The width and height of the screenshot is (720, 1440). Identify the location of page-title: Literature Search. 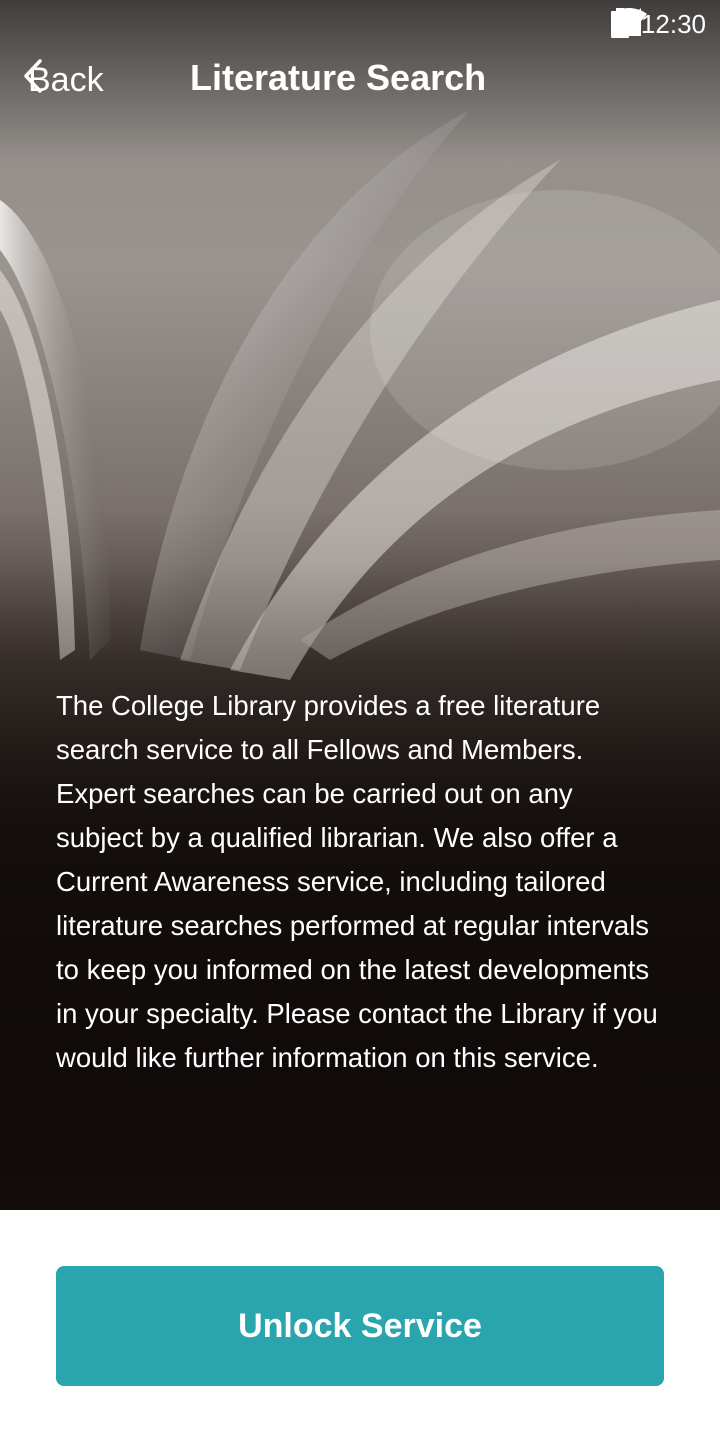
(338, 77).